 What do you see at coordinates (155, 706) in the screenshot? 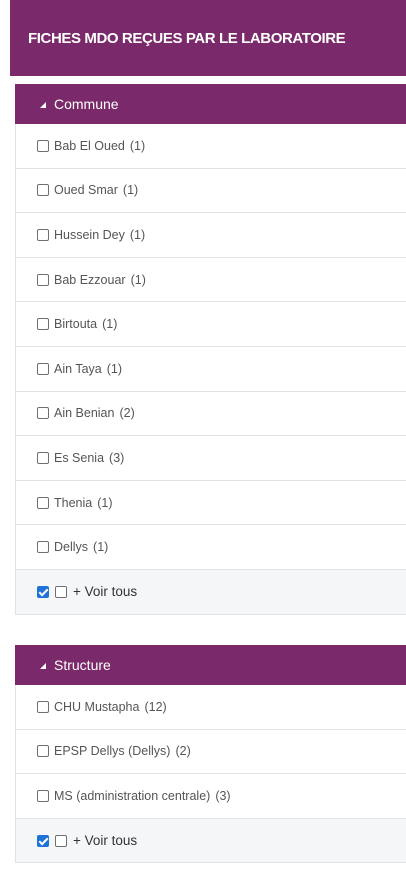
I see `item-count: (12)` at bounding box center [155, 706].